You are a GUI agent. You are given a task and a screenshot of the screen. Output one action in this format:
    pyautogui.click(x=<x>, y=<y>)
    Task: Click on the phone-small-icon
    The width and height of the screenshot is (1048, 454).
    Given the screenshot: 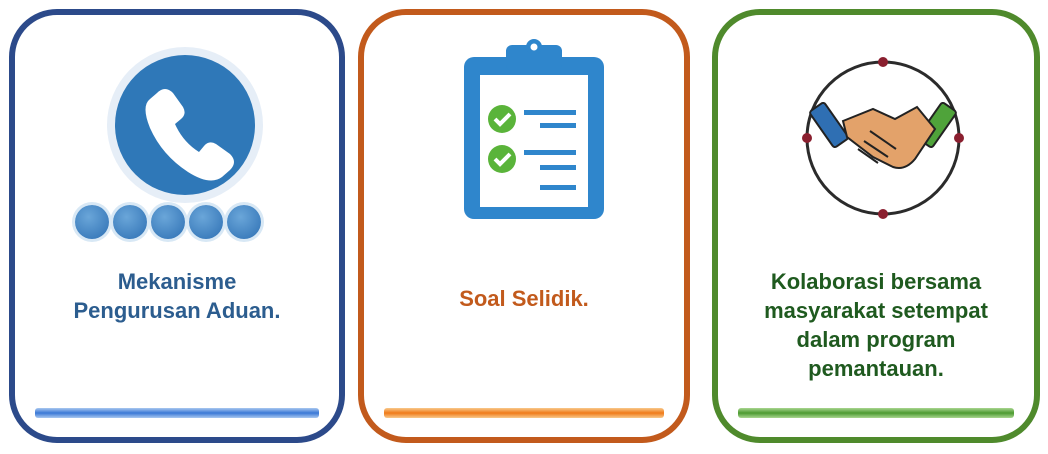 What is the action you would take?
    pyautogui.click(x=92, y=222)
    